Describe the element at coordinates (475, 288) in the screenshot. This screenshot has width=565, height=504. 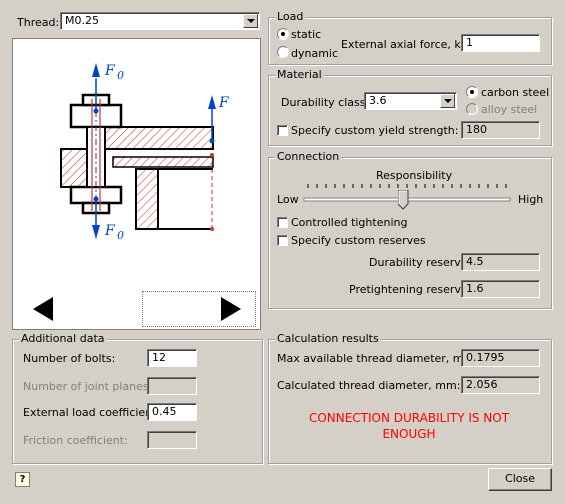
I see `pretightening-reserve-value: 1.6` at that location.